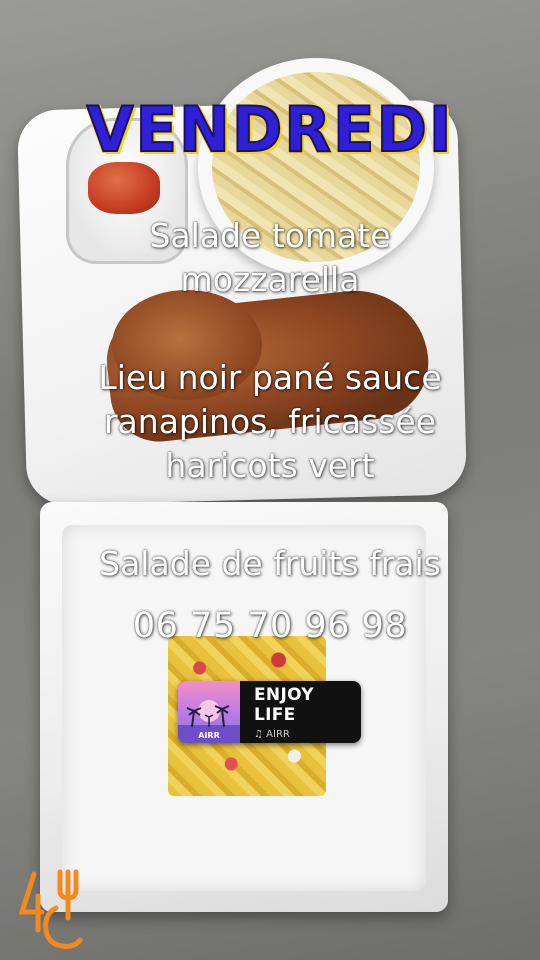 The width and height of the screenshot is (540, 960). What do you see at coordinates (270, 235) in the screenshot?
I see `starter-line-1: Salade tomate` at bounding box center [270, 235].